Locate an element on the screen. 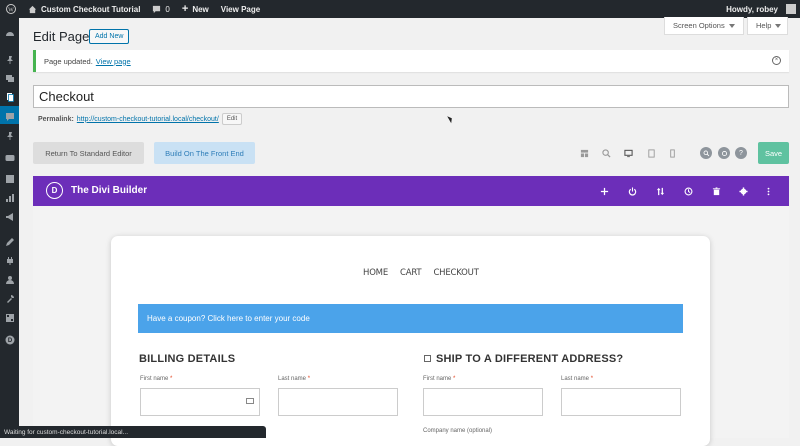  billing-last-name-label: Last name * is located at coordinates (294, 379).